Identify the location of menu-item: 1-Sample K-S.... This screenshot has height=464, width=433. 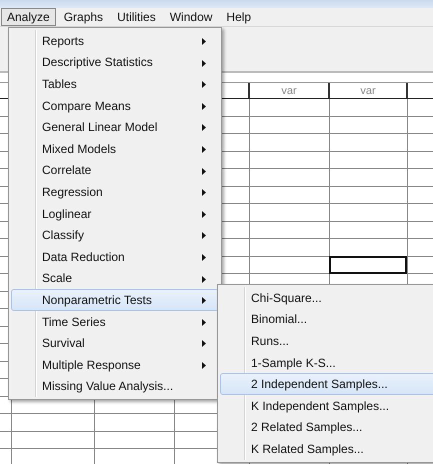
(326, 363).